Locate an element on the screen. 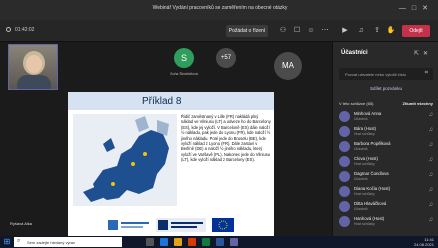  invite-search-input: Pozvat uživatele nebo vytočit číslo ⌗ is located at coordinates (386, 74).